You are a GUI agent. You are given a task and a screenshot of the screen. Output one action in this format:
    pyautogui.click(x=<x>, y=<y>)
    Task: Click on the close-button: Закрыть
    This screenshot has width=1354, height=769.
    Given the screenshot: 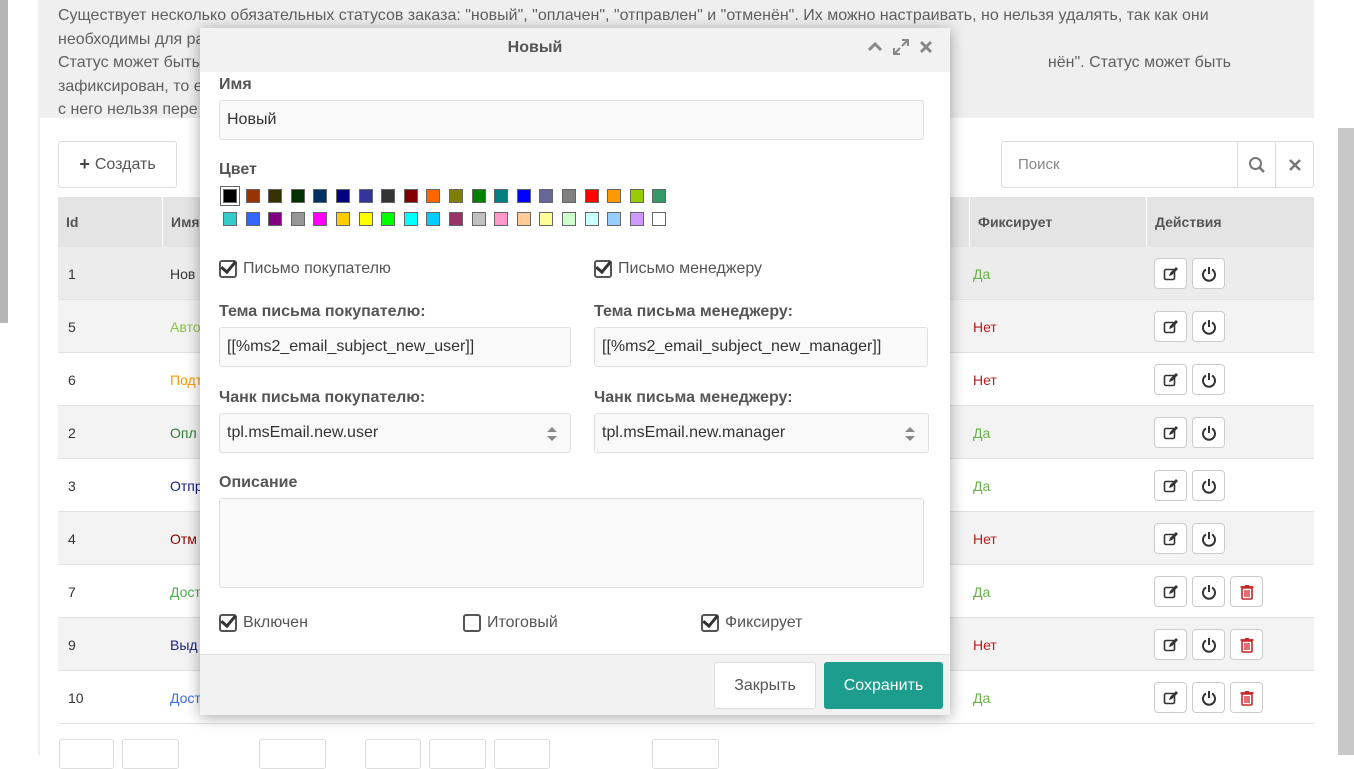 What is the action you would take?
    pyautogui.click(x=765, y=685)
    